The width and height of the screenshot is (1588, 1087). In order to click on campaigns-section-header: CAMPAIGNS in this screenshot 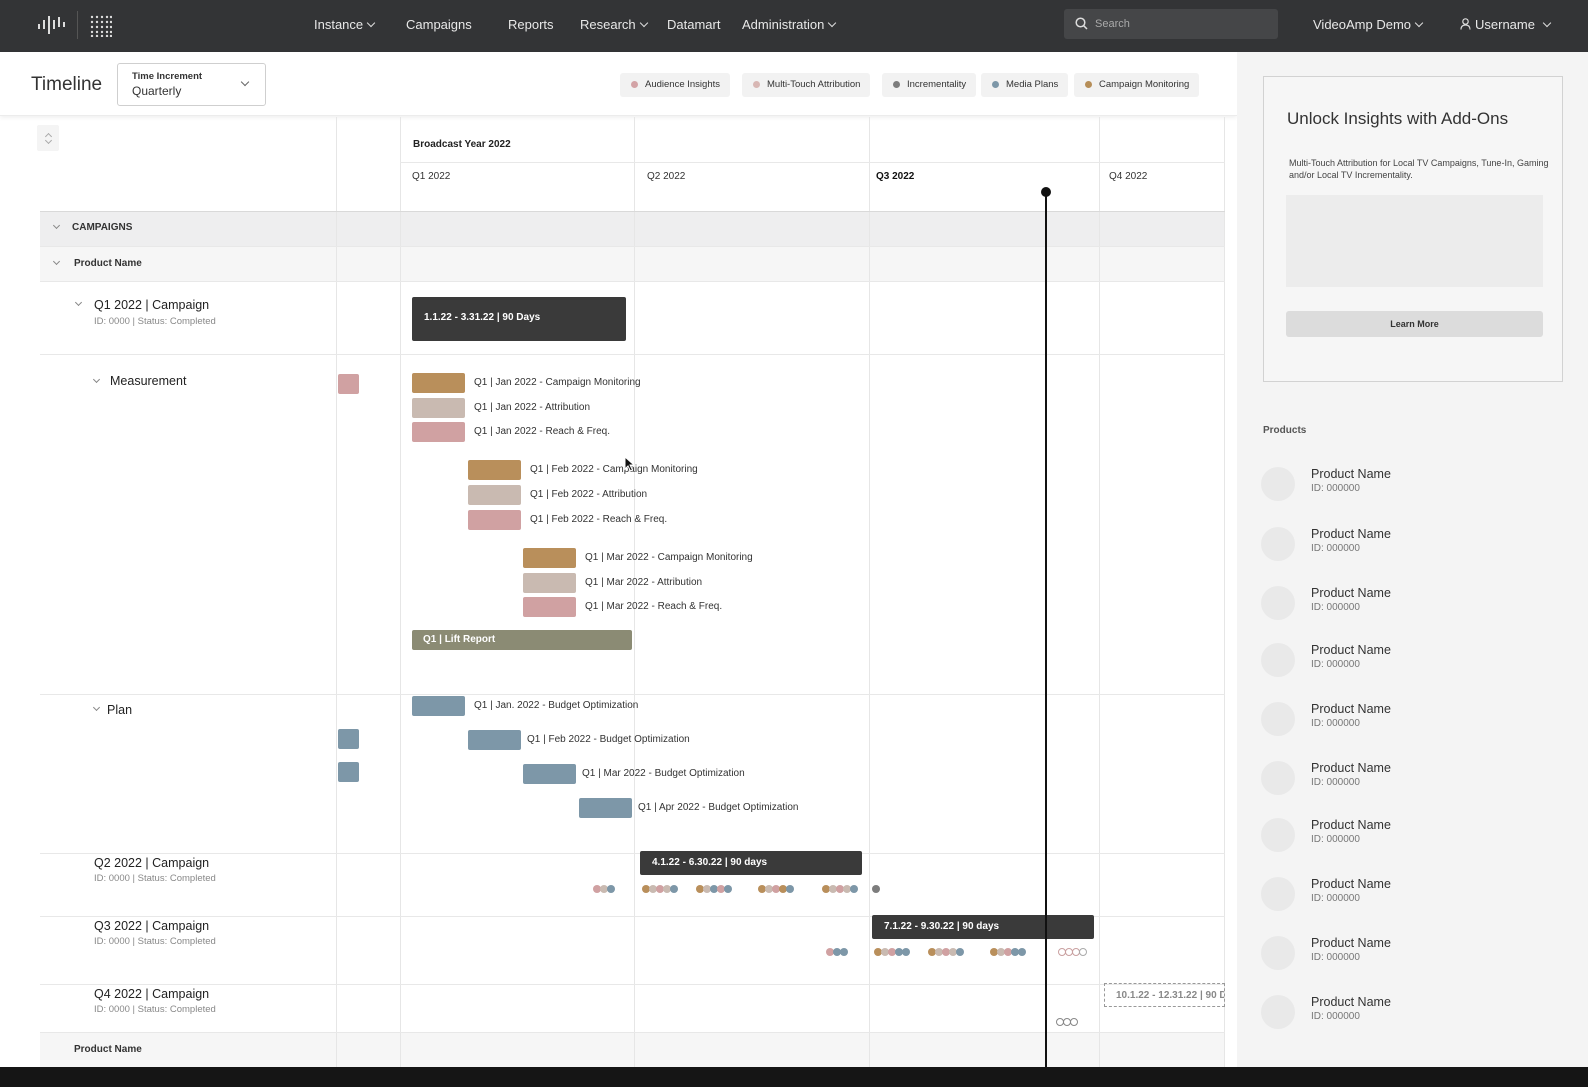, I will do `click(102, 227)`.